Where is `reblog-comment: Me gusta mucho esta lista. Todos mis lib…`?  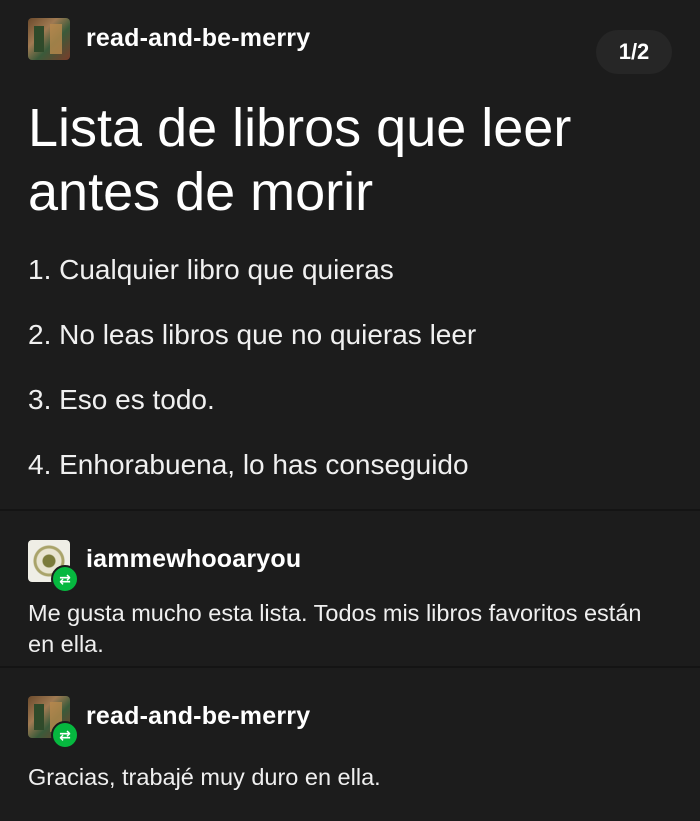
reblog-comment: Me gusta mucho esta lista. Todos mis lib… is located at coordinates (335, 628).